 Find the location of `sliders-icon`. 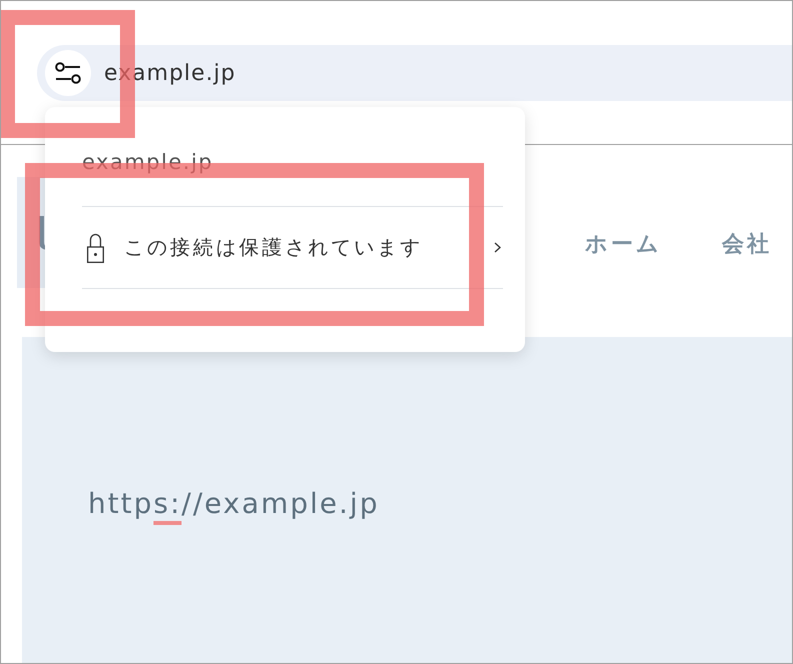

sliders-icon is located at coordinates (68, 73).